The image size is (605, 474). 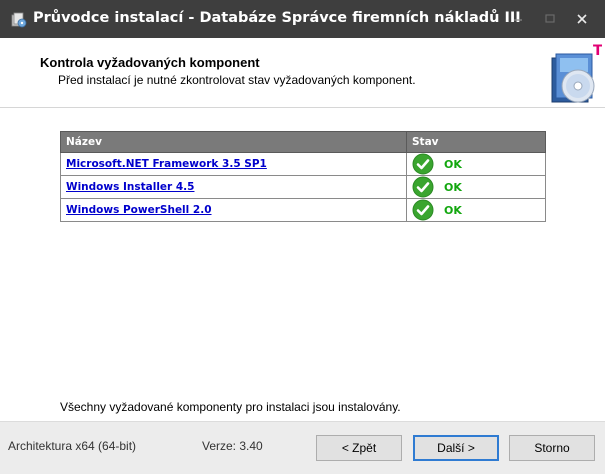 What do you see at coordinates (576, 73) in the screenshot?
I see `installer-cd-box-icon: T` at bounding box center [576, 73].